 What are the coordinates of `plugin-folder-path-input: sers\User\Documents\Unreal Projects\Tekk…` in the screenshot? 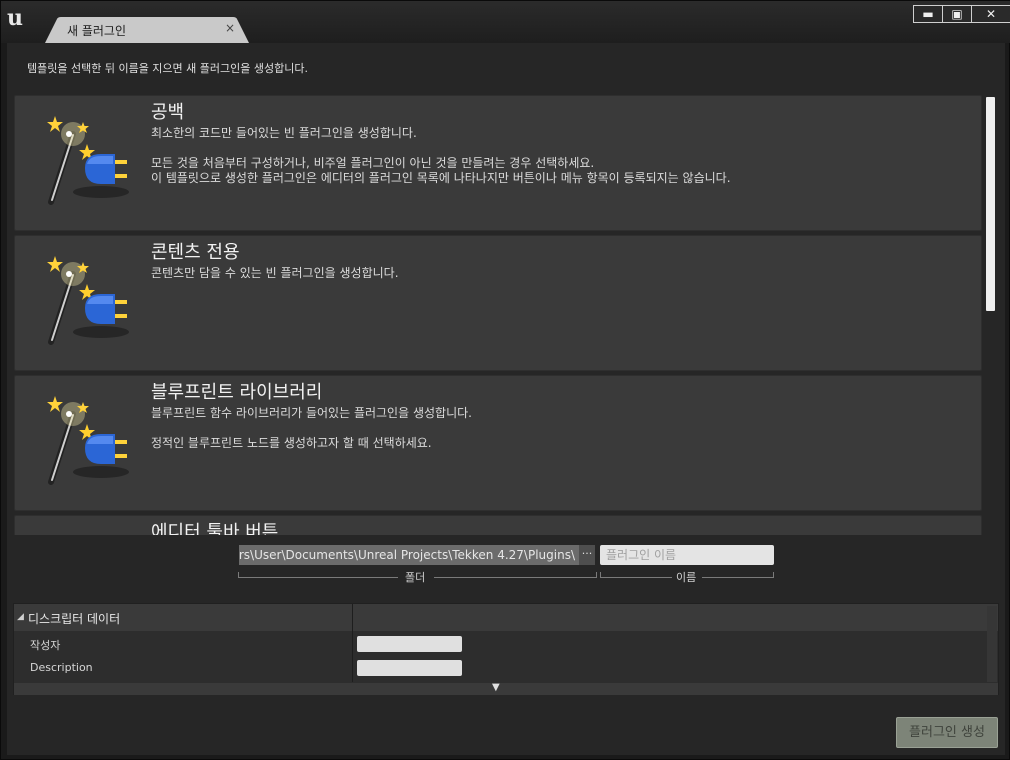 It's located at (409, 555).